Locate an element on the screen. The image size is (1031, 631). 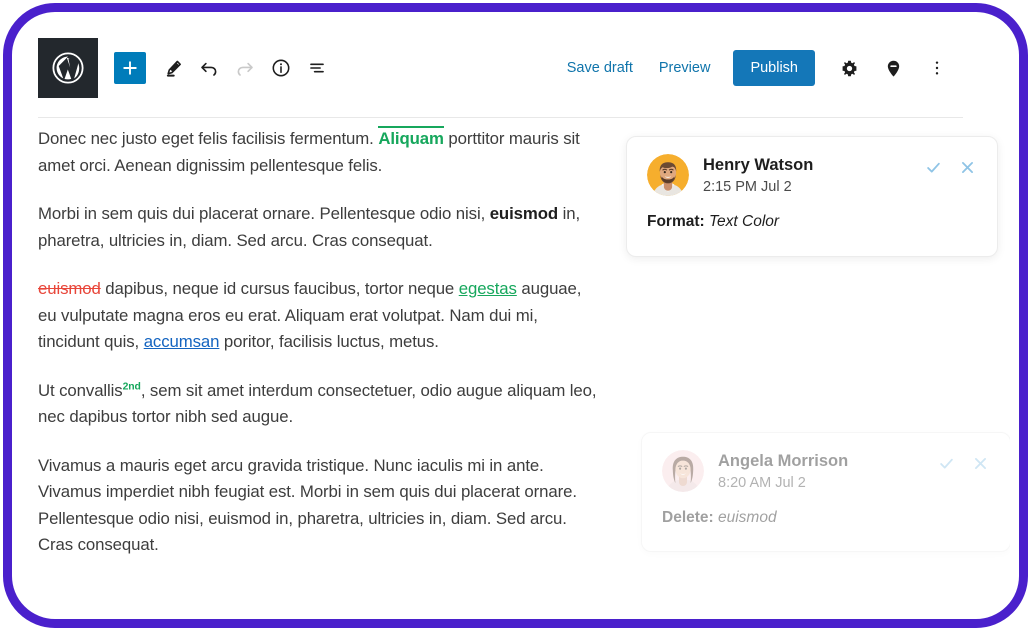
save-draft-button: Save draft is located at coordinates (600, 68).